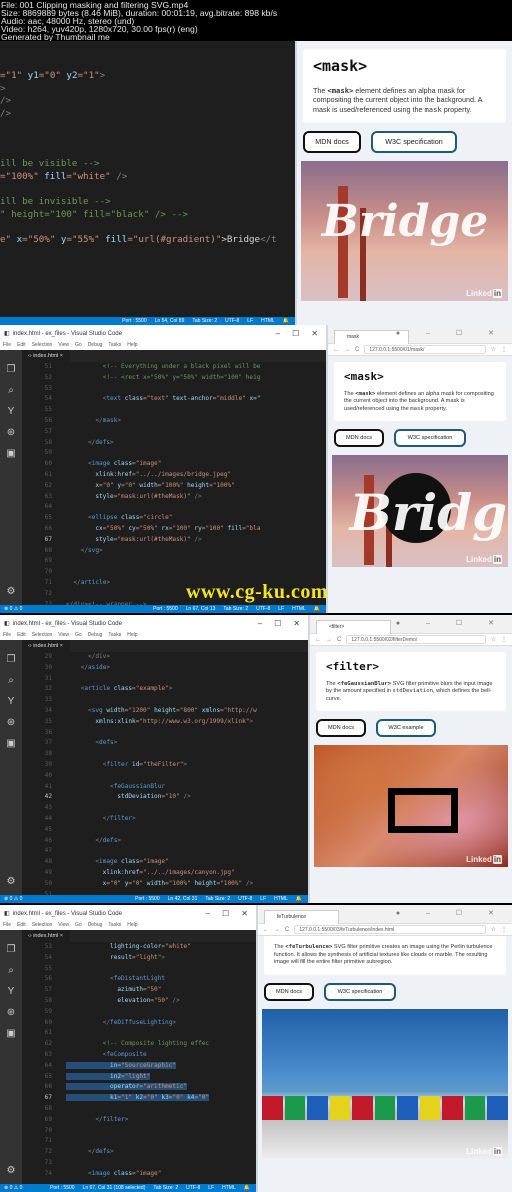  I want to click on status-item: Ln 67, Col 31 (108 selected), so click(114, 1188).